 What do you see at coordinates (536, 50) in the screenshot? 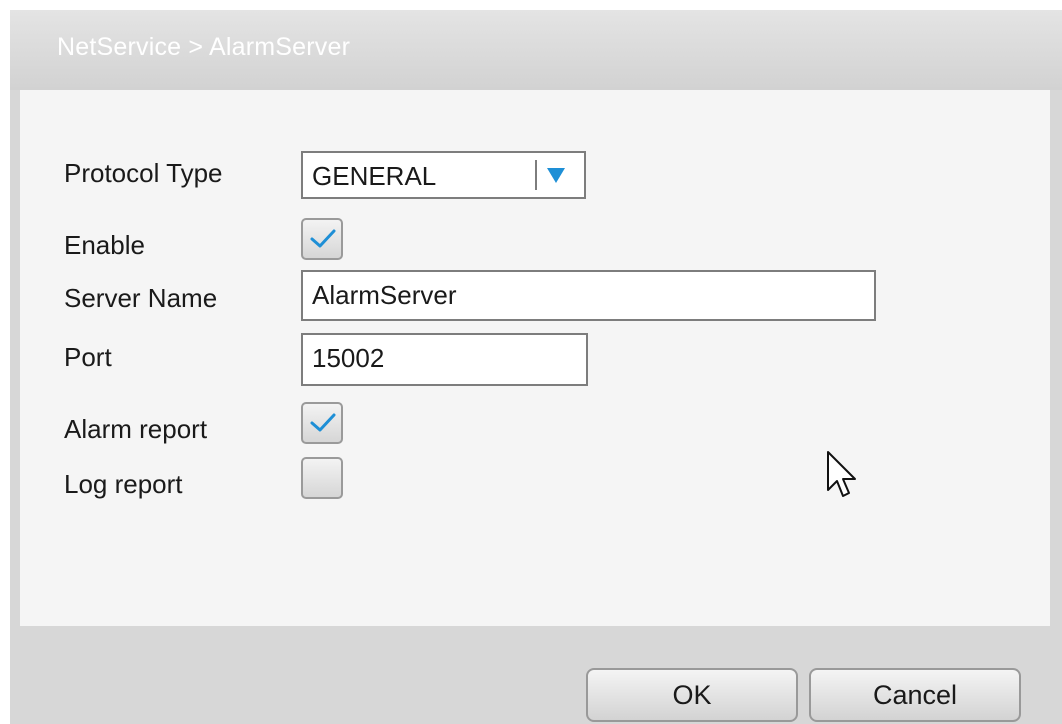
I see `title-bar: NetService > AlarmServer` at bounding box center [536, 50].